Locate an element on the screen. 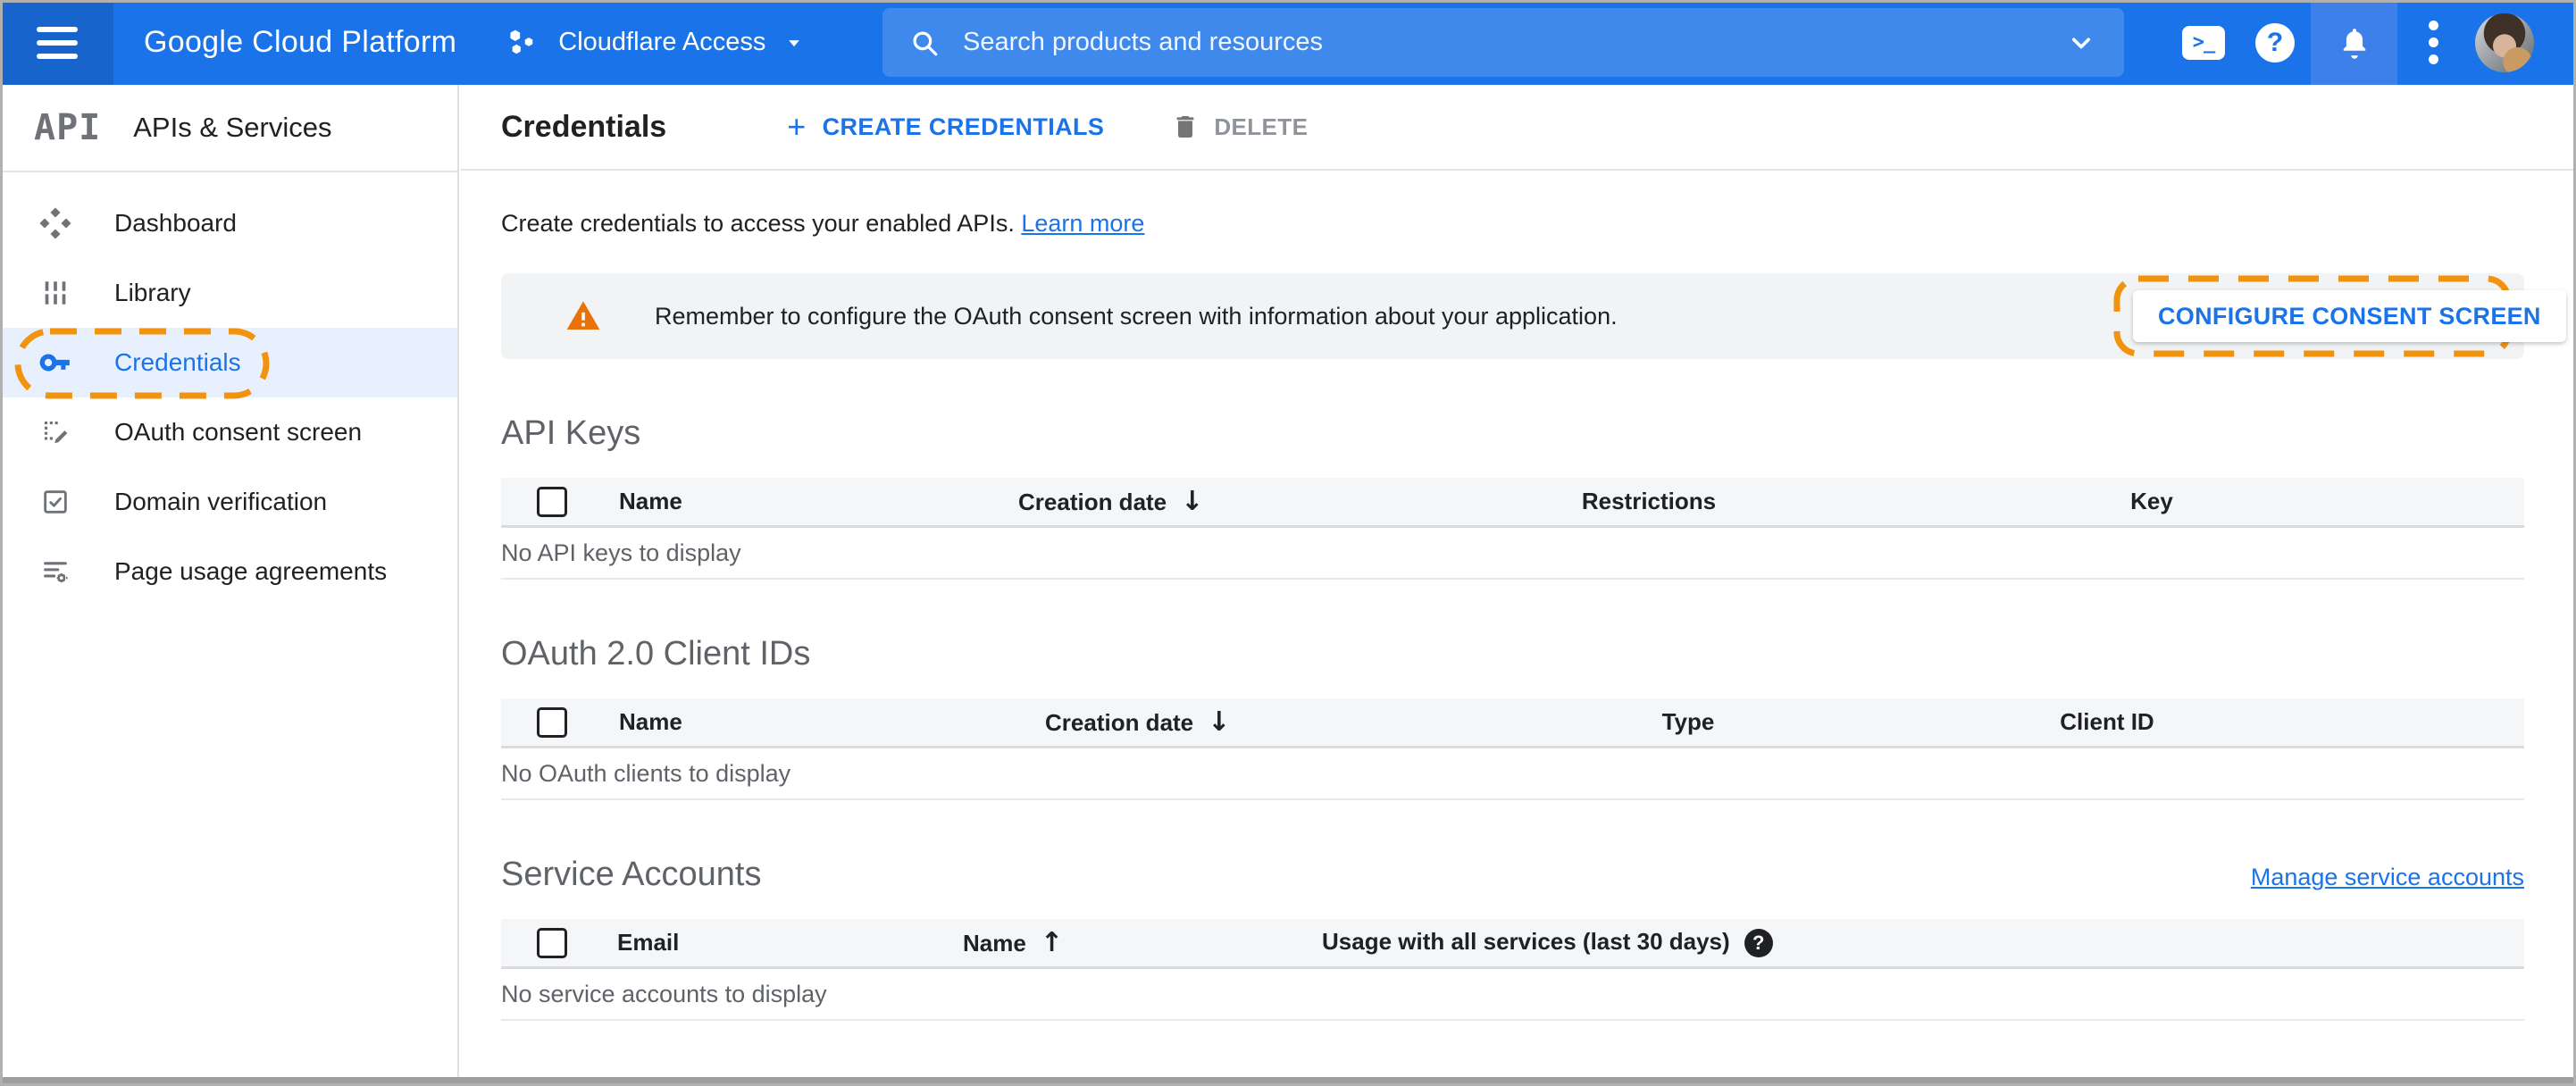  column-key: Key is located at coordinates (2152, 501).